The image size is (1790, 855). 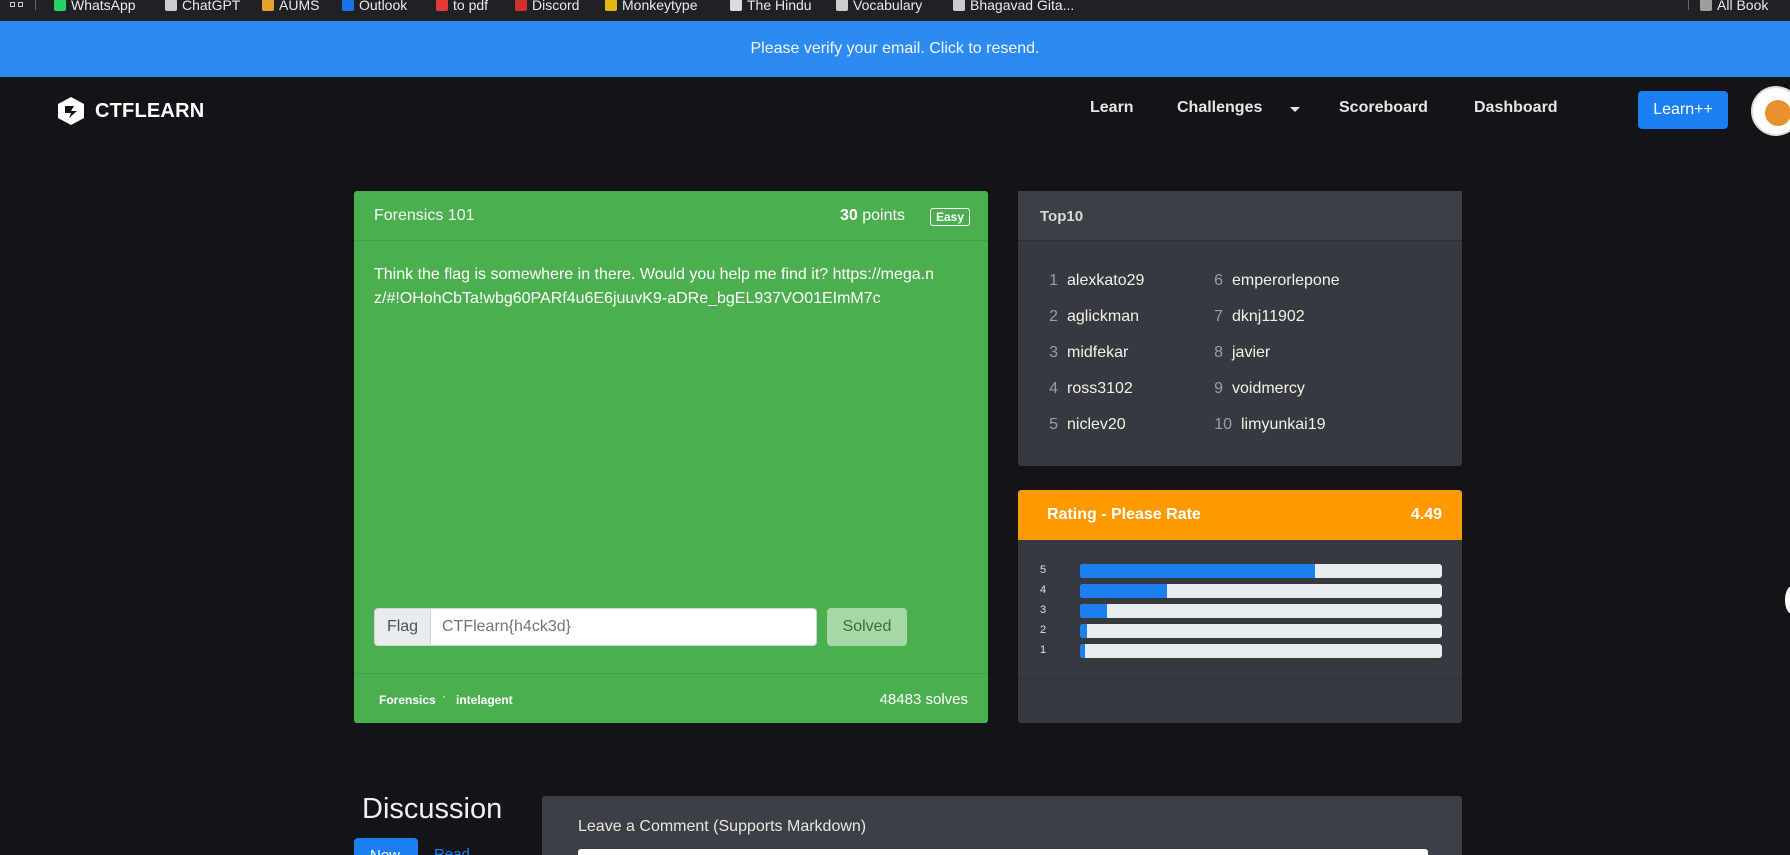 What do you see at coordinates (1787, 600) in the screenshot?
I see `scroll-handle` at bounding box center [1787, 600].